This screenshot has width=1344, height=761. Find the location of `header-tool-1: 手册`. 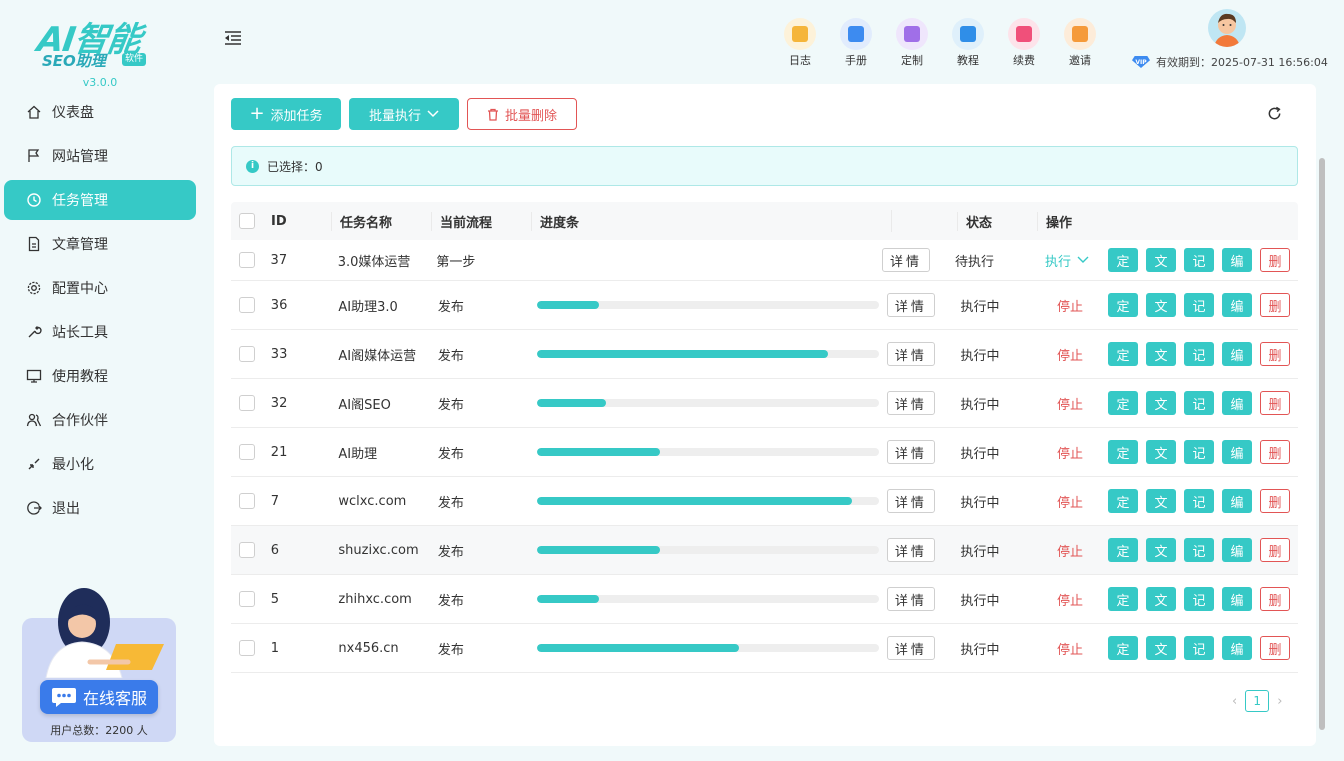

header-tool-1: 手册 is located at coordinates (856, 43).